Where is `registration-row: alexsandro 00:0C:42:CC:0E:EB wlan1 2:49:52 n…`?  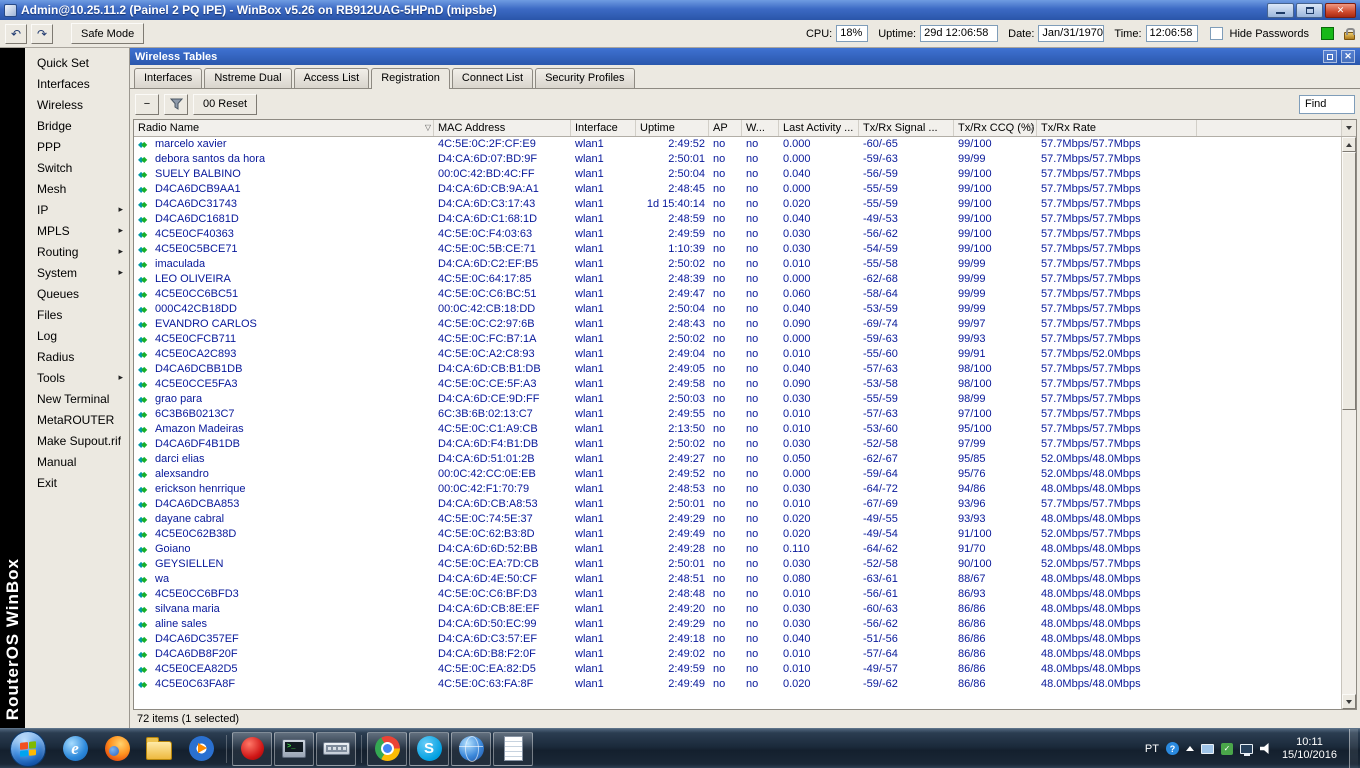
registration-row: alexsandro 00:0C:42:CC:0E:EB wlan1 2:49:52 n… is located at coordinates (737, 474).